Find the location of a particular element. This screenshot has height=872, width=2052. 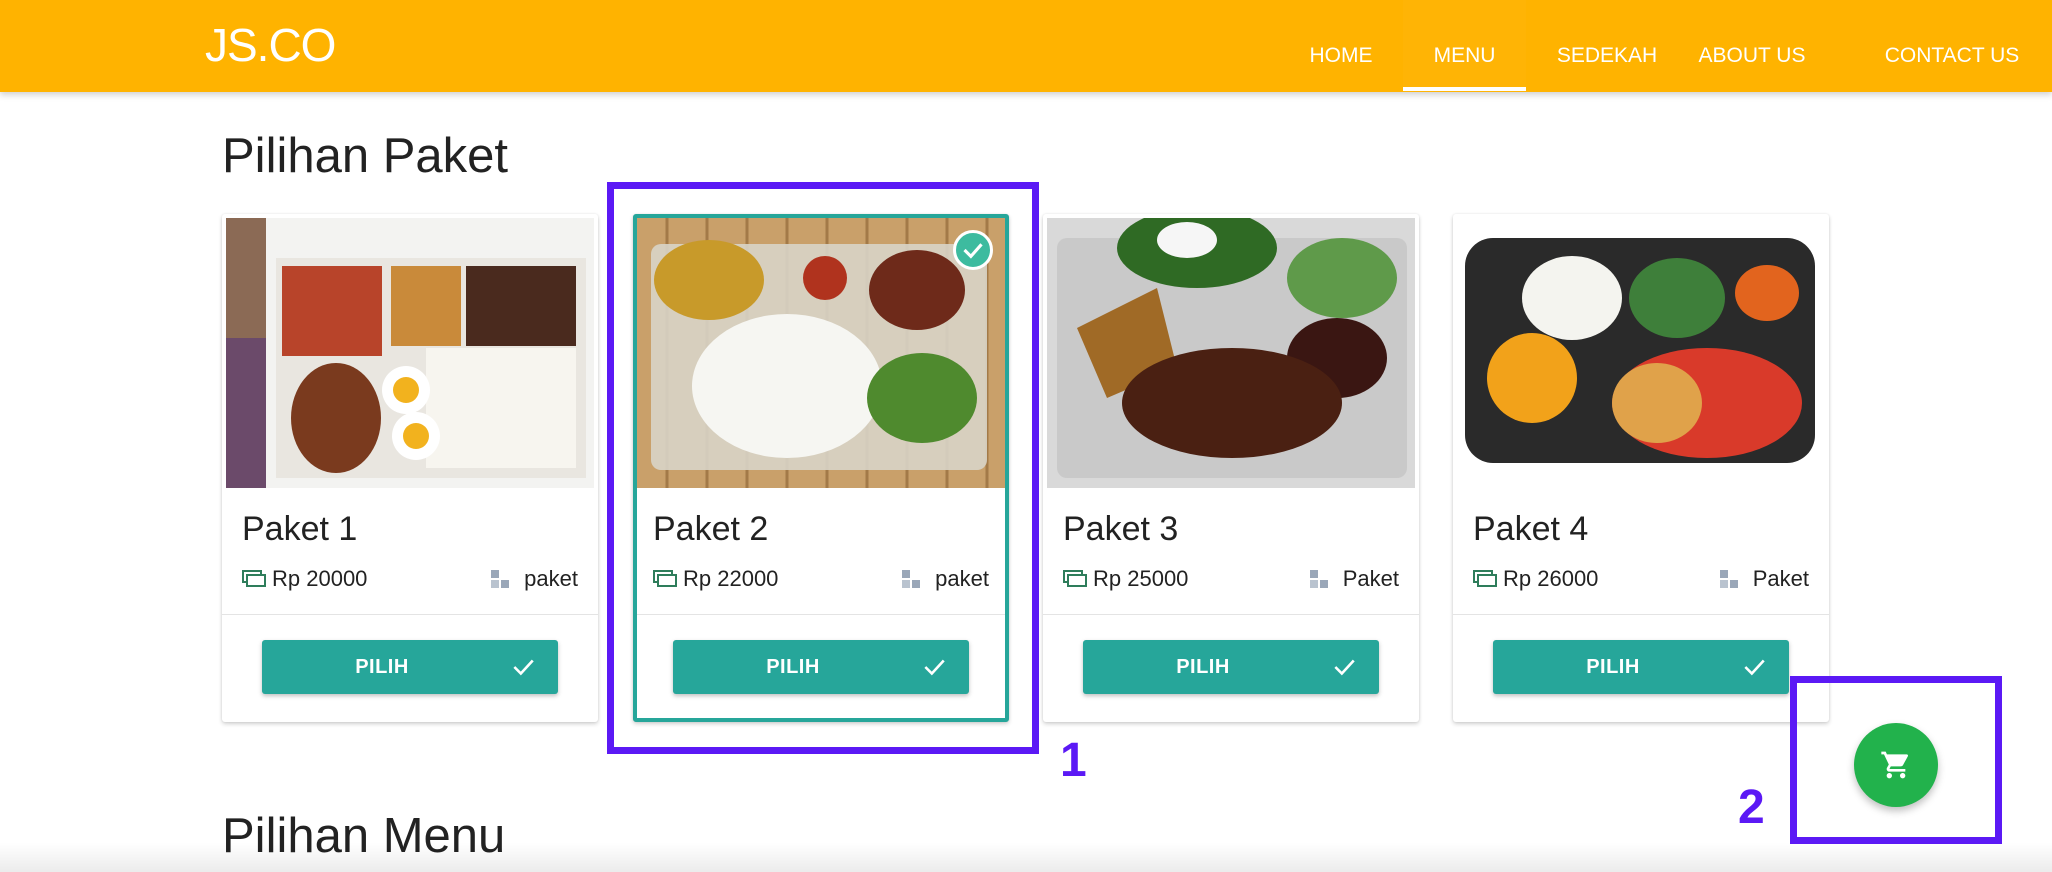

price-text: Rp 25000 is located at coordinates (1141, 578).